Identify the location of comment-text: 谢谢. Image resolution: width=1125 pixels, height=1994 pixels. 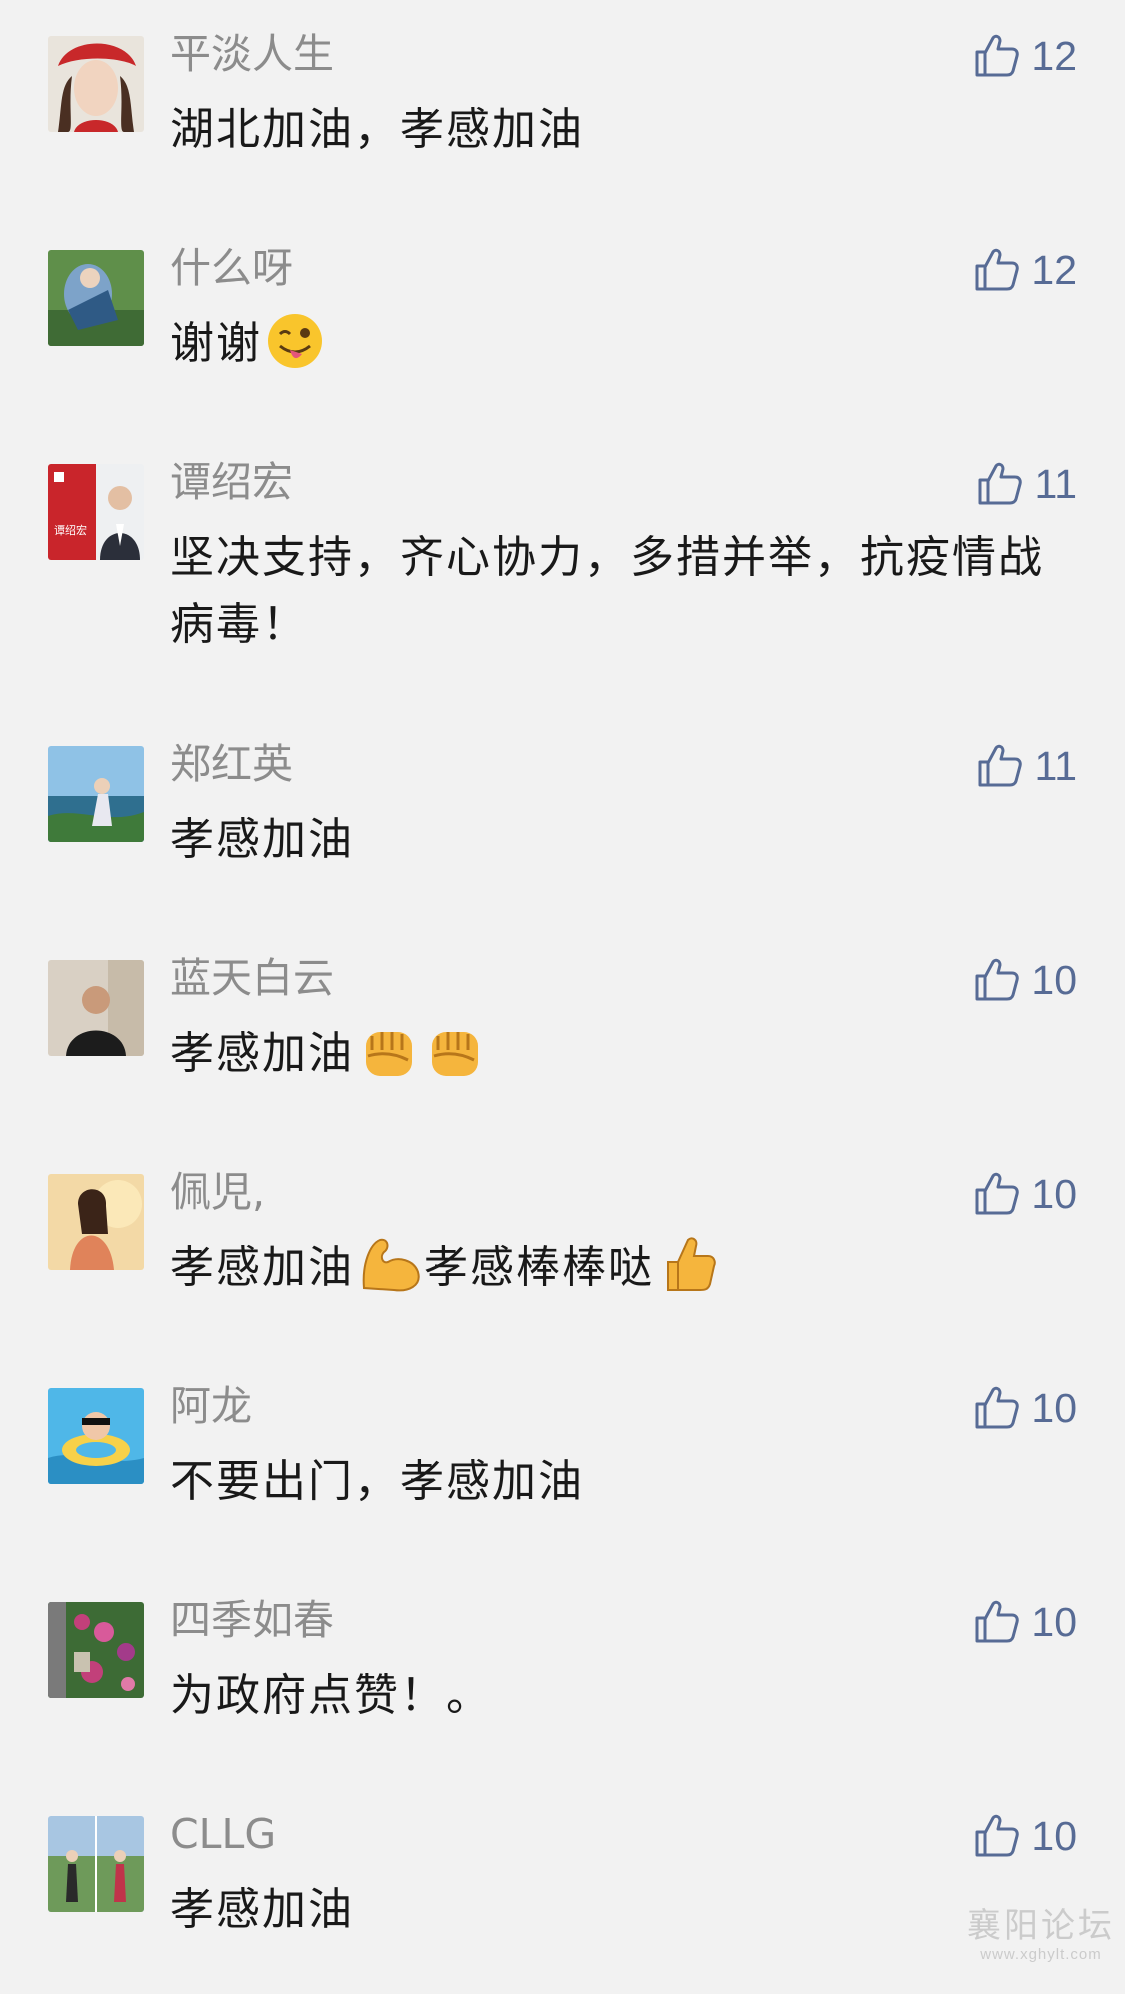
(610, 349).